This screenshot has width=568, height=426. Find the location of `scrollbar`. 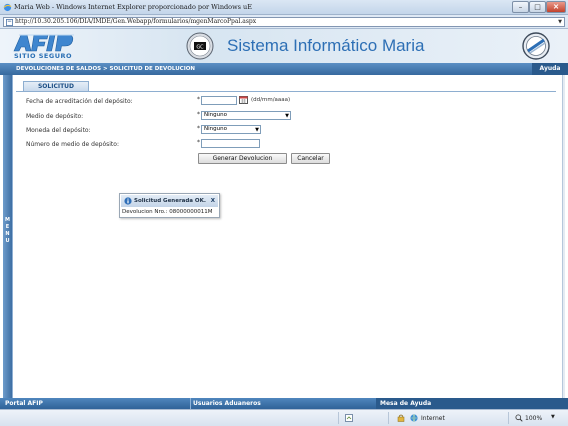

scrollbar is located at coordinates (563, 236).